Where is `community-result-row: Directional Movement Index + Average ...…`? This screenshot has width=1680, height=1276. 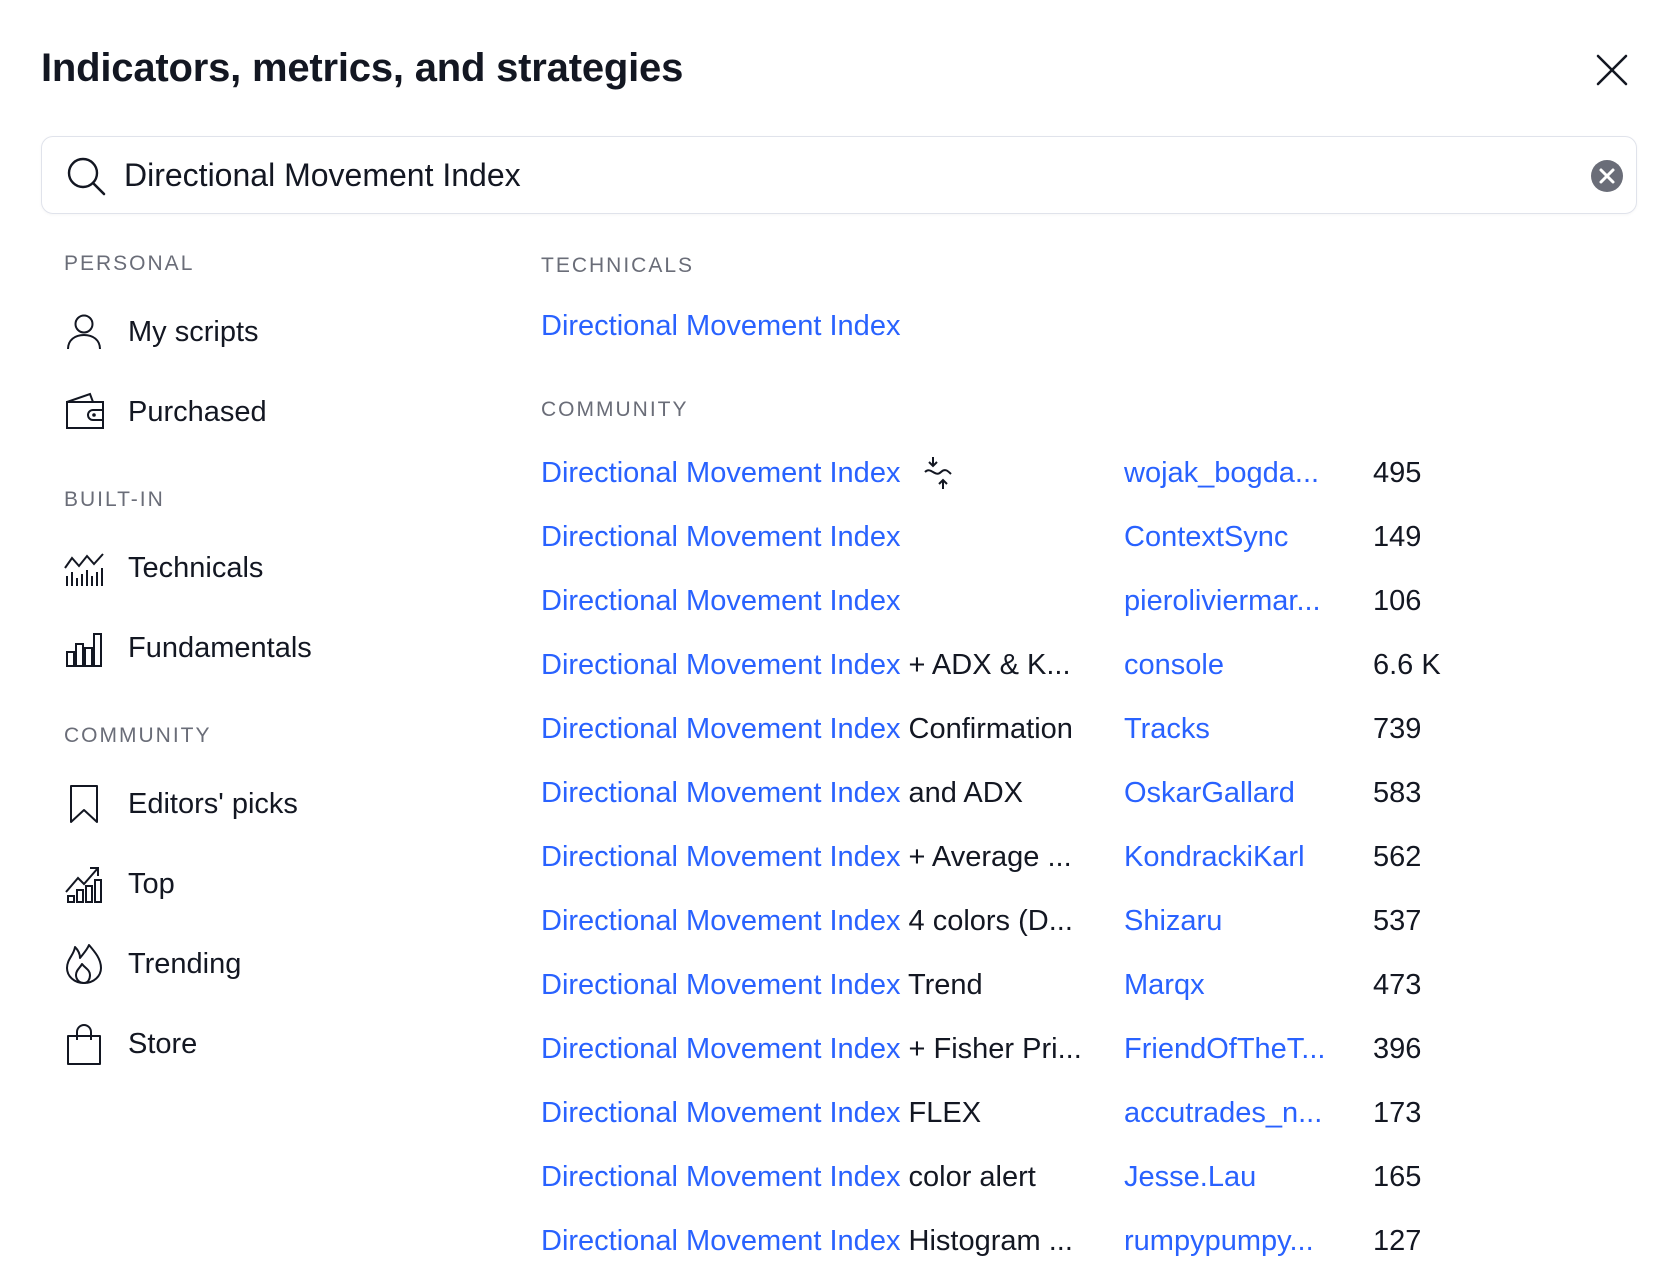 community-result-row: Directional Movement Index + Average ...… is located at coordinates (1041, 857).